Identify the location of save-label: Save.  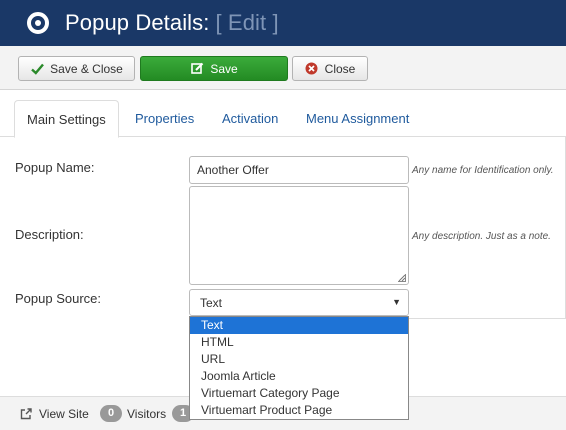
(224, 68).